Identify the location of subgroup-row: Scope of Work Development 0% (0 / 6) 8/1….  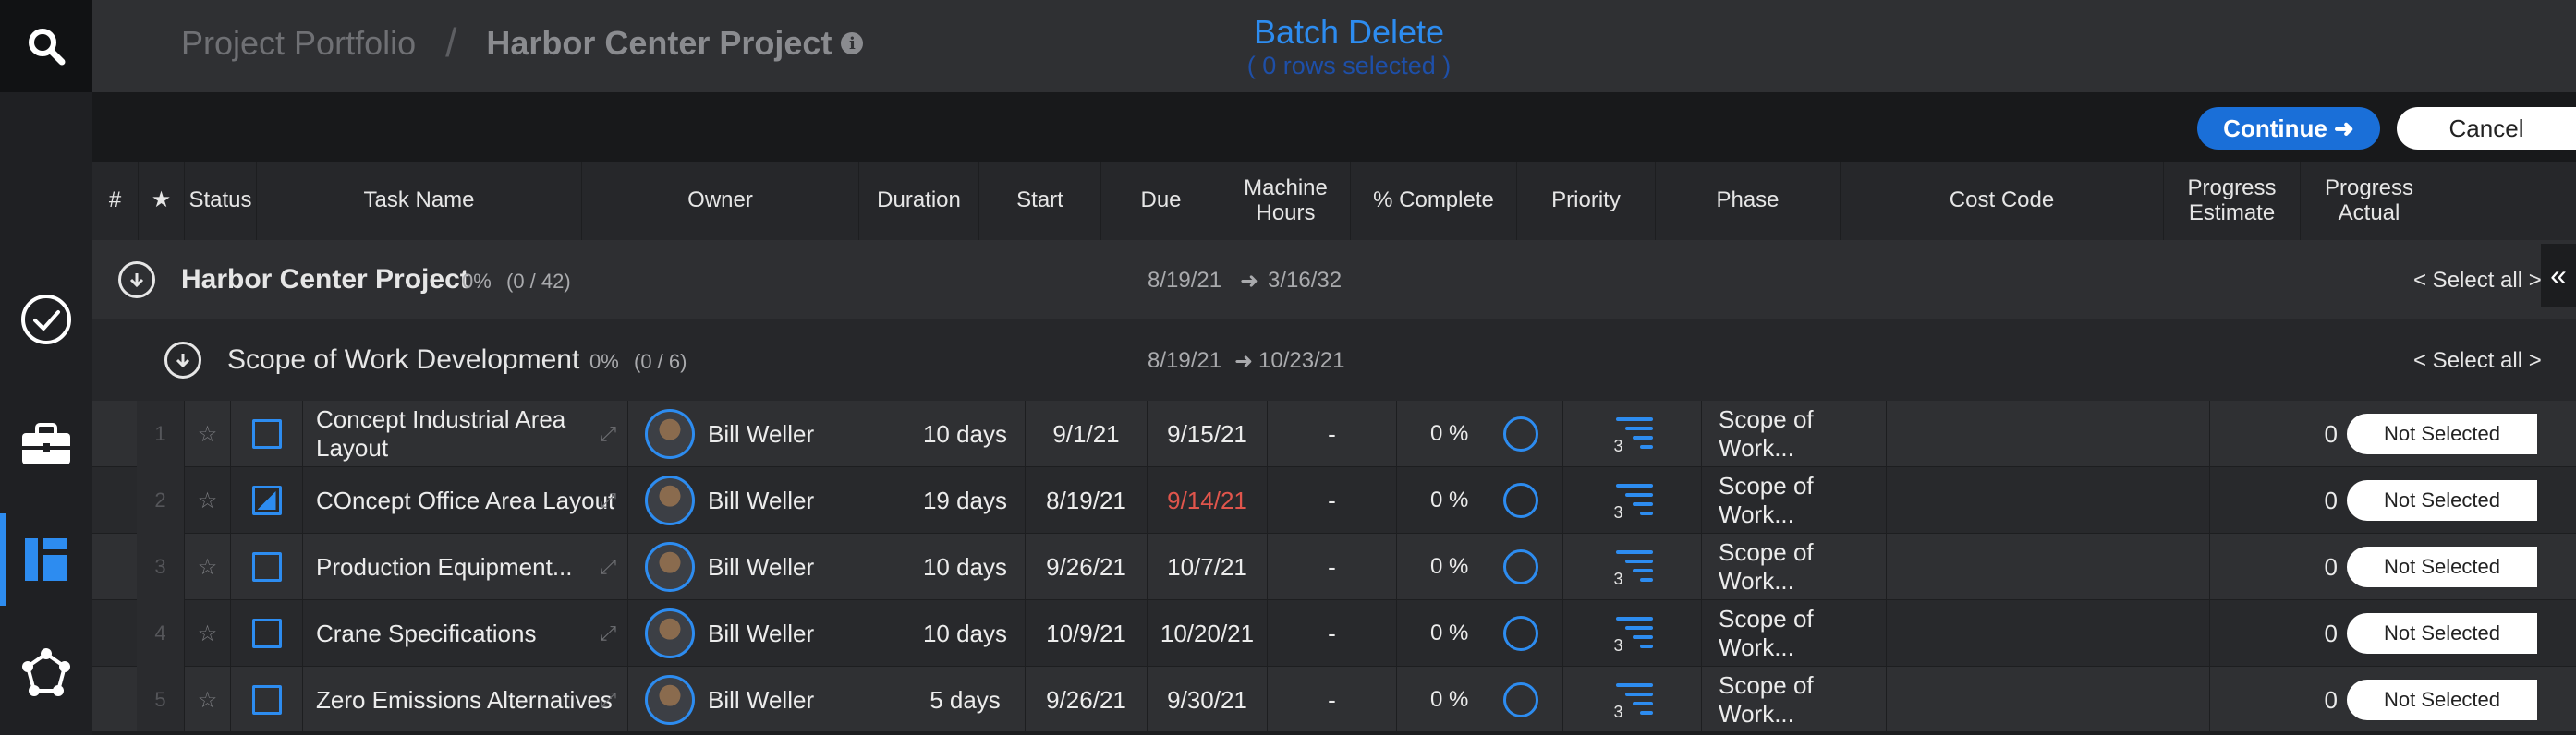
(1334, 360).